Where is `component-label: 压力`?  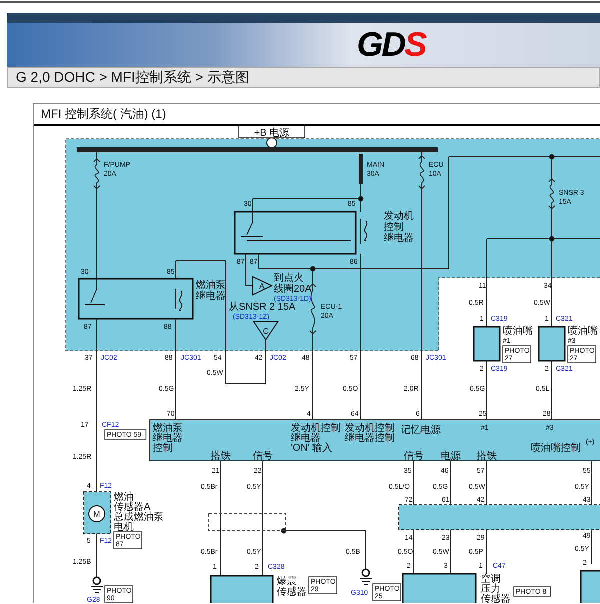
component-label: 压力 is located at coordinates (491, 589).